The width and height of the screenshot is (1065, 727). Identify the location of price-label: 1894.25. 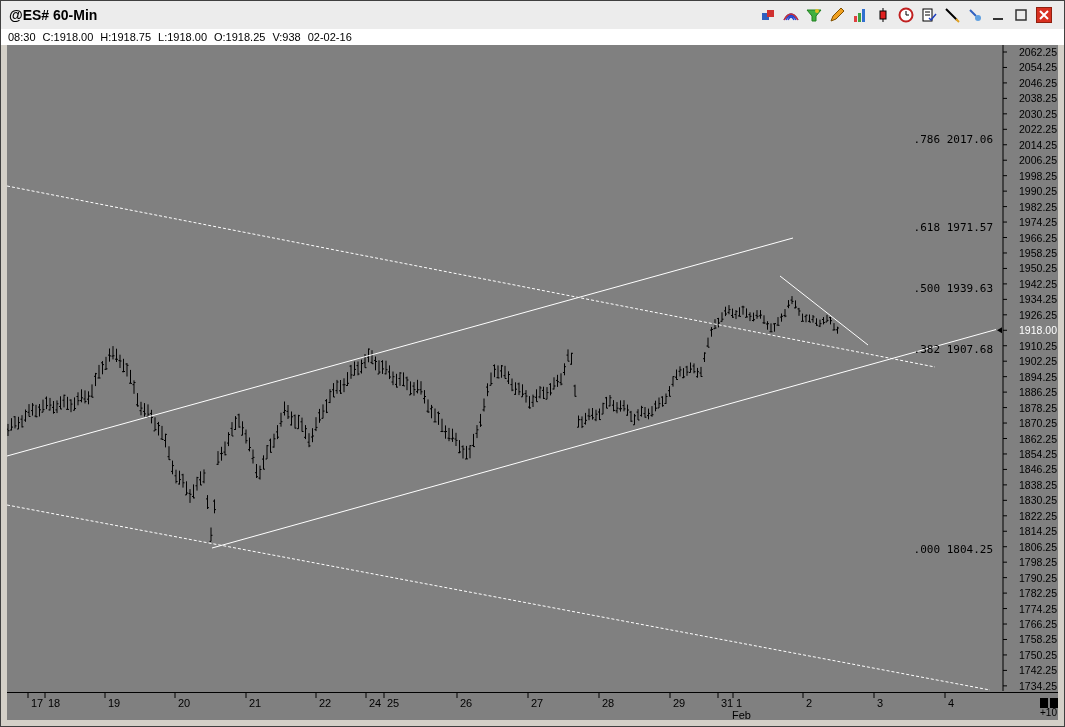
(1038, 376).